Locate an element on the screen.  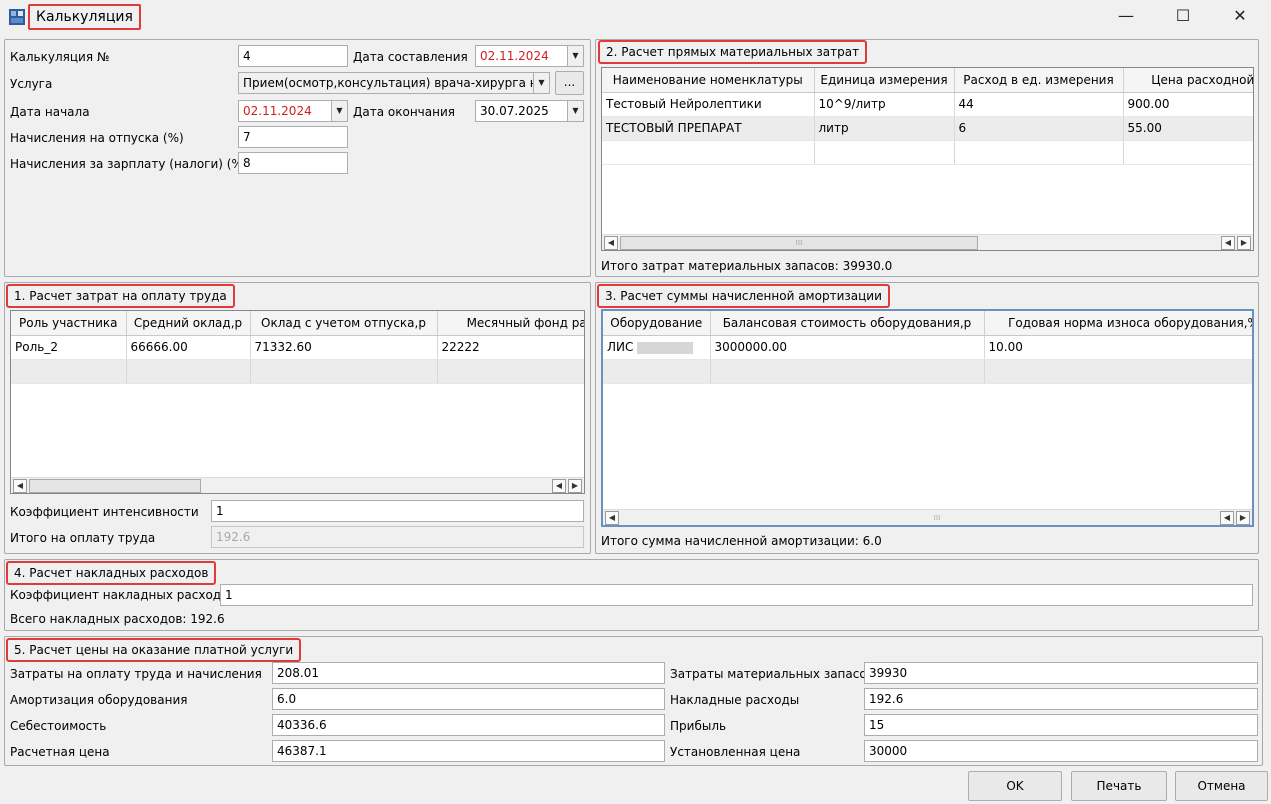
table-cell: 900.00 is located at coordinates (1188, 104).